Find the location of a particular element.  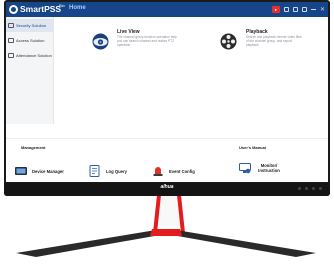

monitor-buttons is located at coordinates (310, 188).